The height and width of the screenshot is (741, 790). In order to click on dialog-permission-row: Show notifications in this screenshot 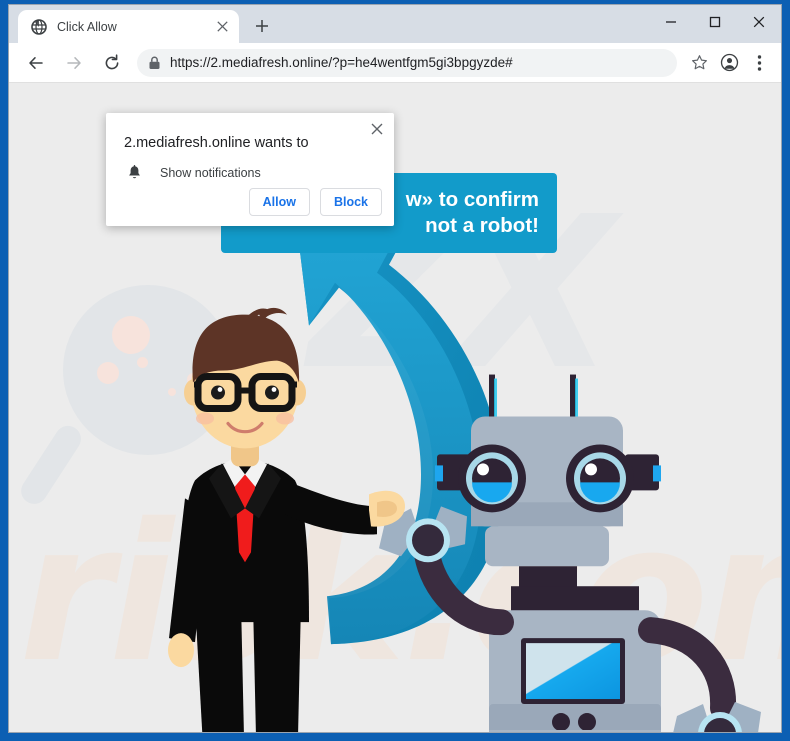, I will do `click(192, 173)`.